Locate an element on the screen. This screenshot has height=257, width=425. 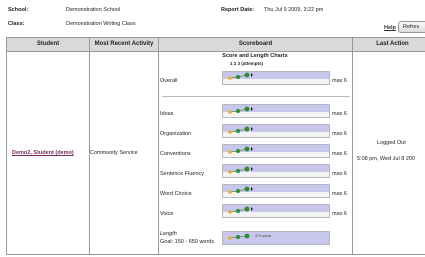
chart-voice is located at coordinates (276, 211).